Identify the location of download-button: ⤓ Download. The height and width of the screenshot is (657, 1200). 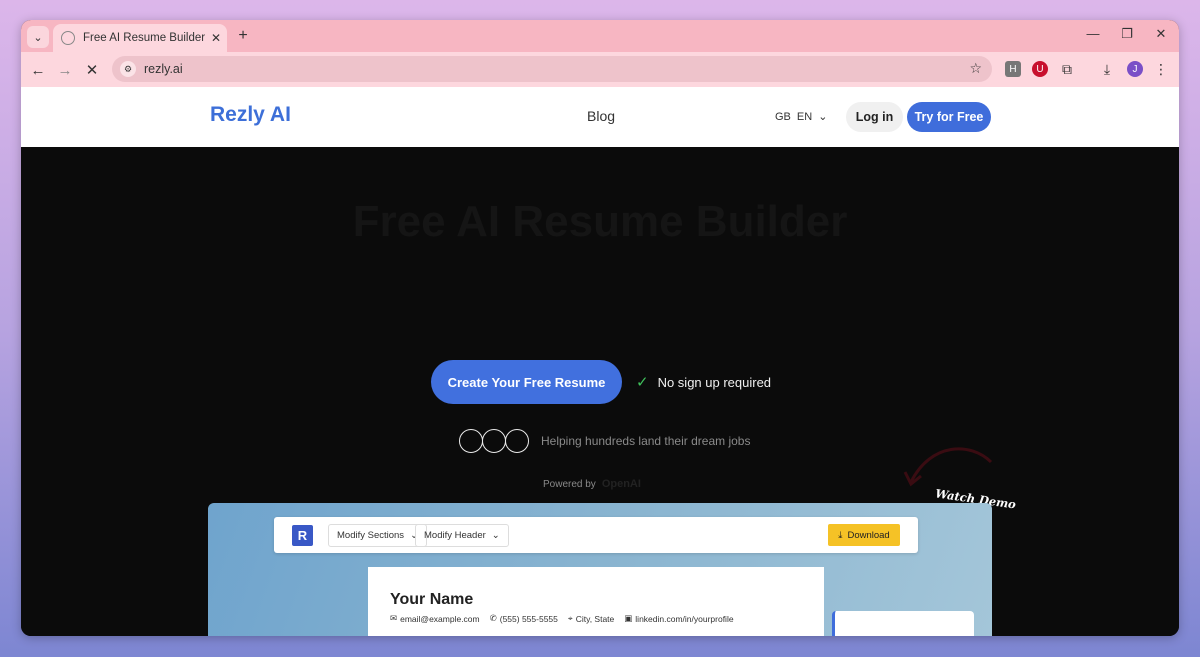
(864, 535).